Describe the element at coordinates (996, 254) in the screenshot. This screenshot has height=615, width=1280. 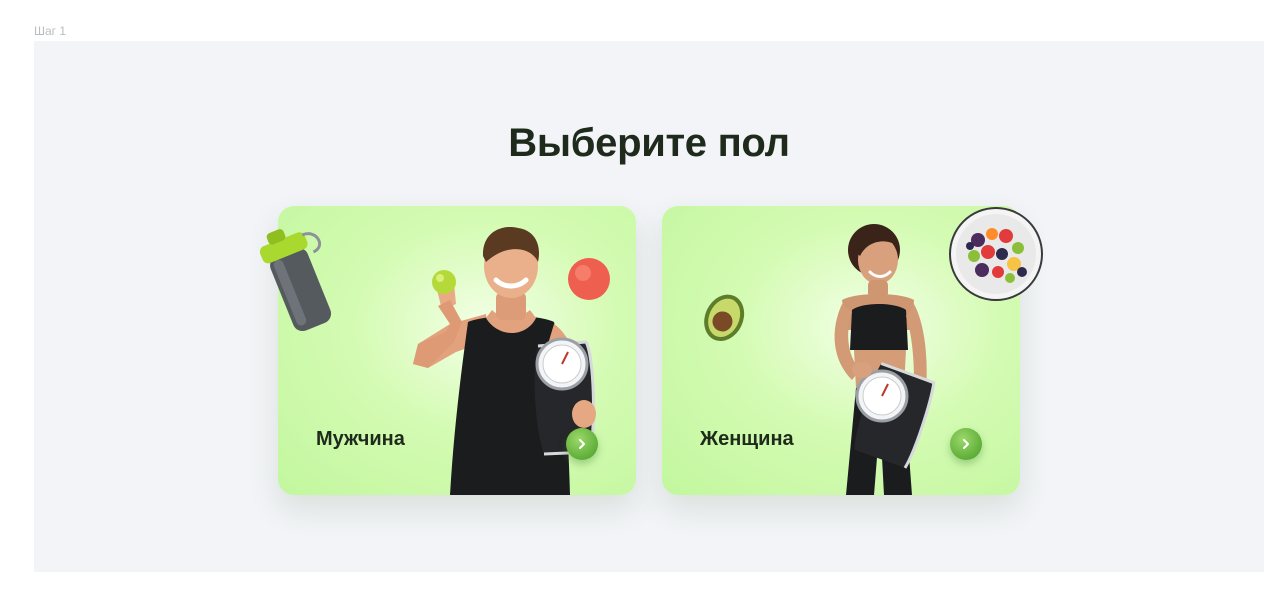
I see `fruit-bowl-image` at that location.